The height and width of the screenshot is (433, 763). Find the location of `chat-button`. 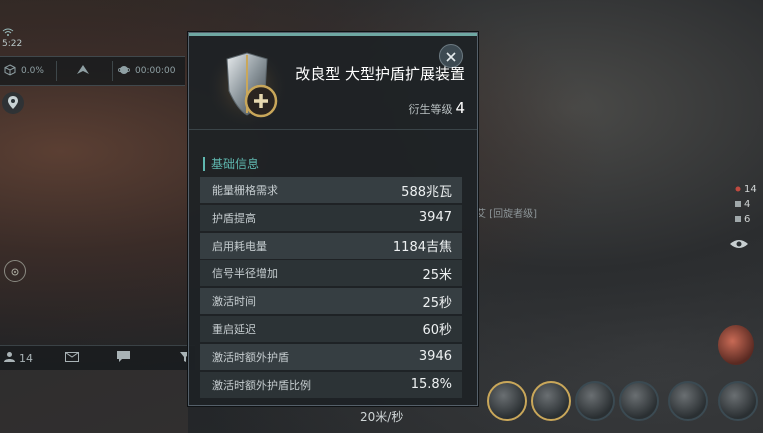

chat-button is located at coordinates (123, 358).